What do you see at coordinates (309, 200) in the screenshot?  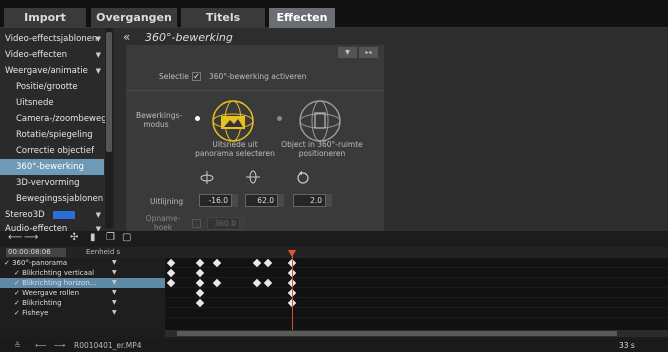 I see `roll-value-input: 2.0` at bounding box center [309, 200].